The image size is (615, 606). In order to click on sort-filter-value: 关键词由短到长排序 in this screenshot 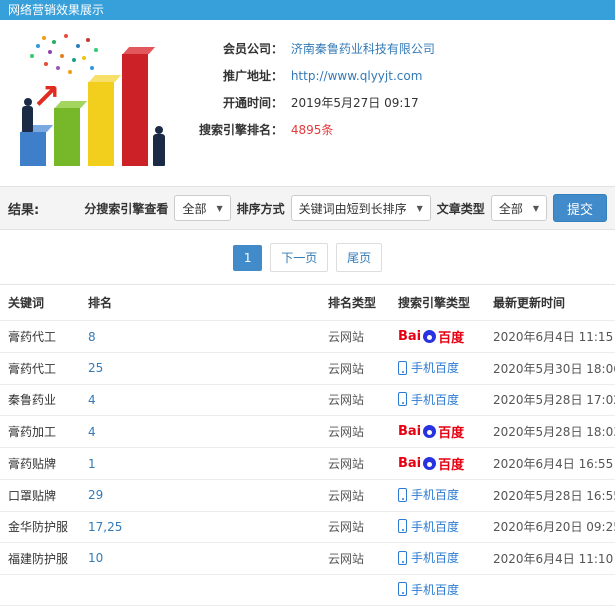, I will do `click(352, 208)`.